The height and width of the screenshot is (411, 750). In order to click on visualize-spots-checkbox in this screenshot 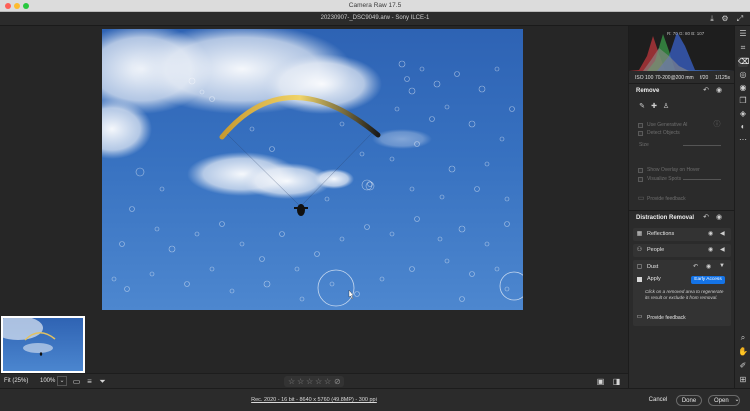, I will do `click(640, 179)`.